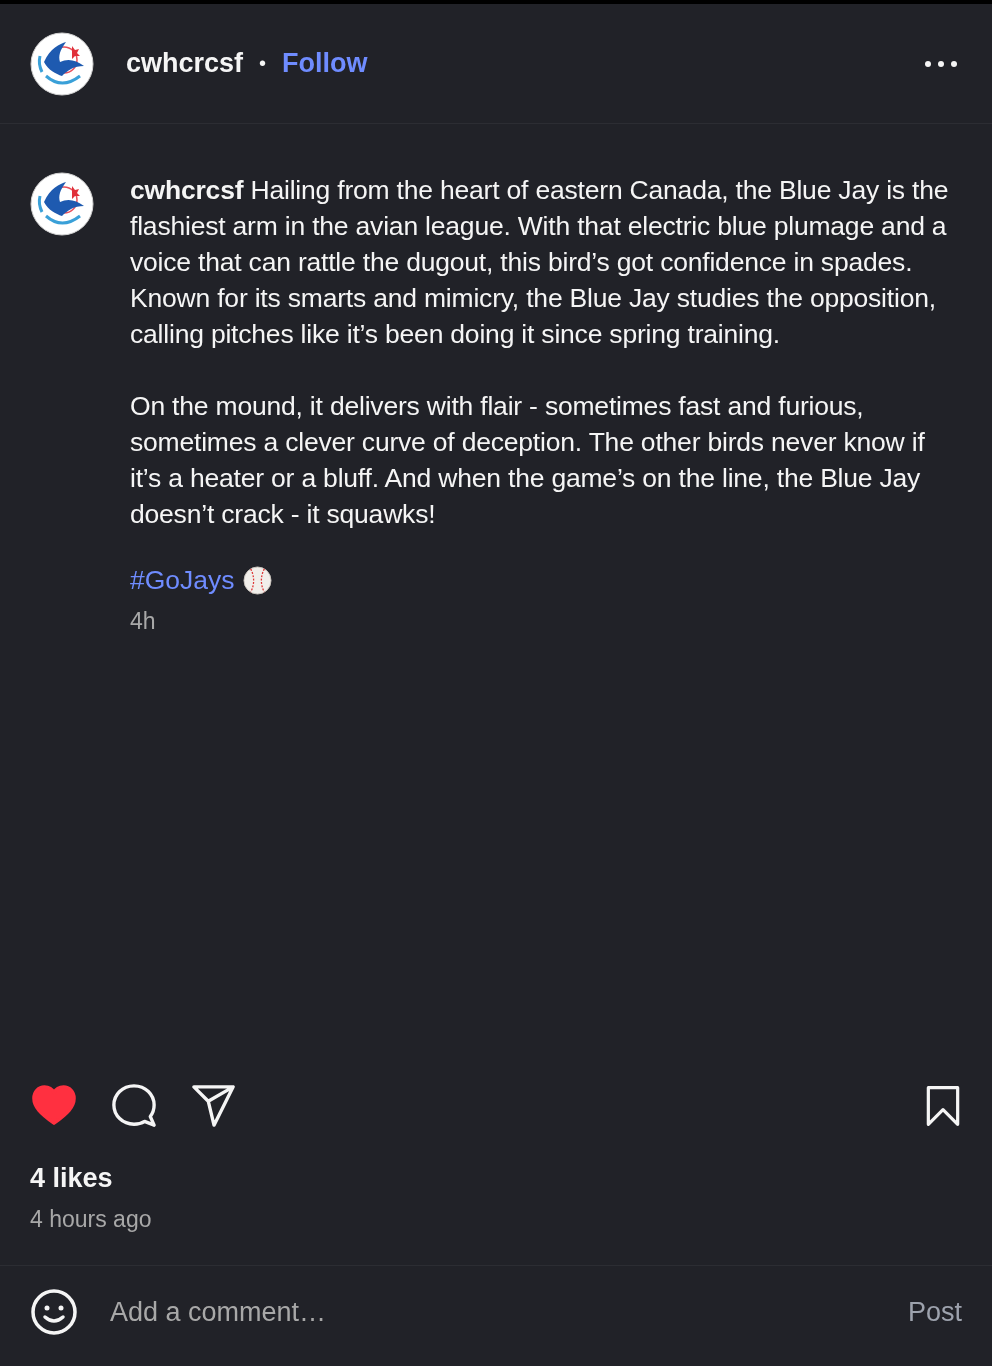 Image resolution: width=992 pixels, height=1366 pixels. What do you see at coordinates (91, 1219) in the screenshot?
I see `post-date: 4 hours ago` at bounding box center [91, 1219].